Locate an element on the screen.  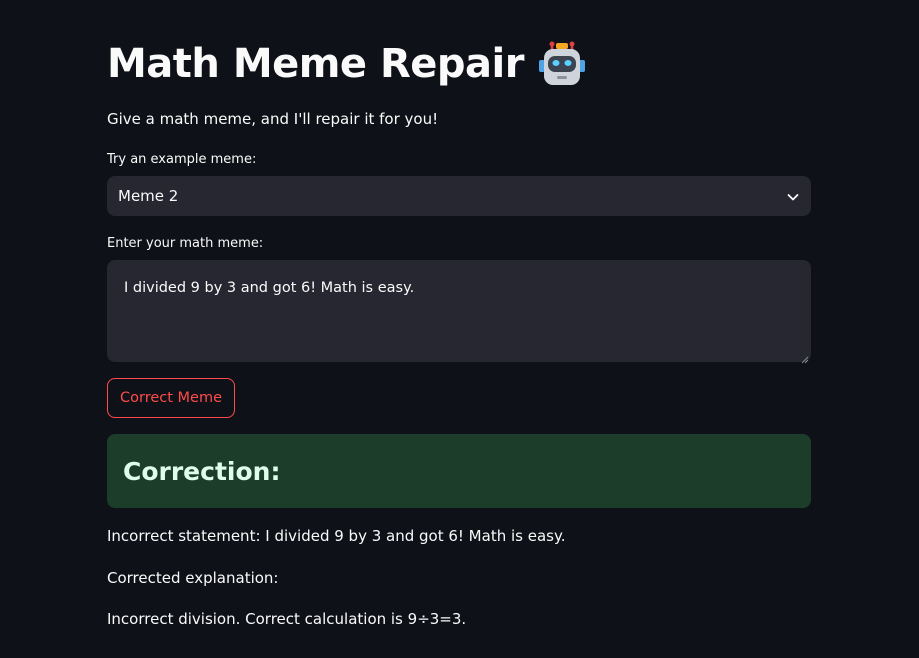
example-select-label: Try an example meme: is located at coordinates (182, 159).